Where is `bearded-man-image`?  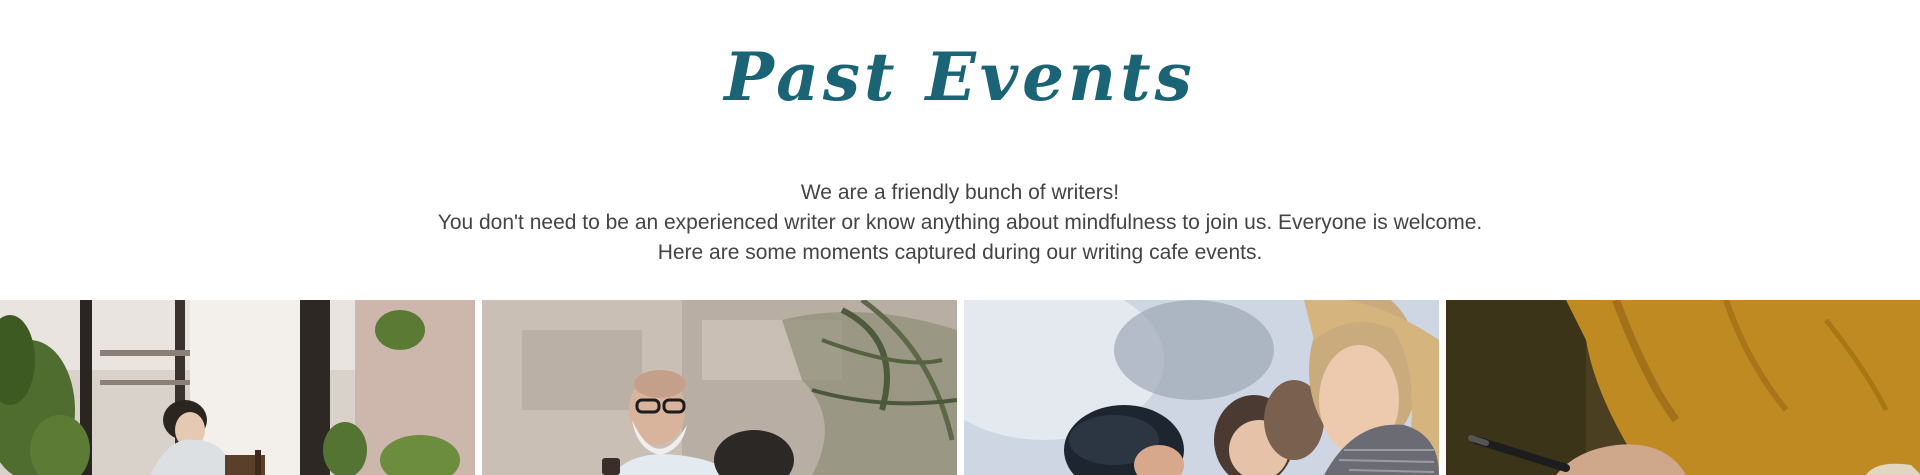 bearded-man-image is located at coordinates (719, 387).